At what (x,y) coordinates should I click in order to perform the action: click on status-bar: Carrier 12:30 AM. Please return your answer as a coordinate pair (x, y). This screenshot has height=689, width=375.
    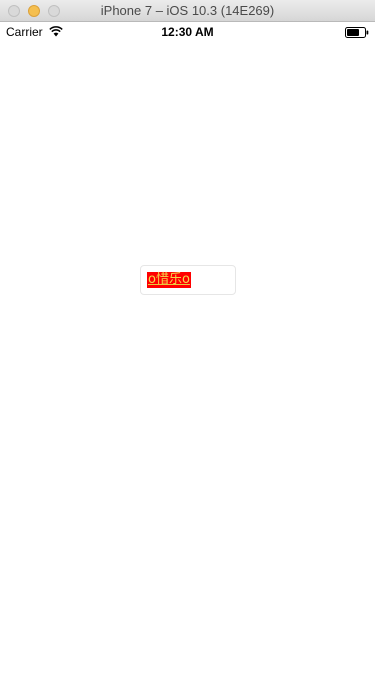
    Looking at the image, I should click on (187, 32).